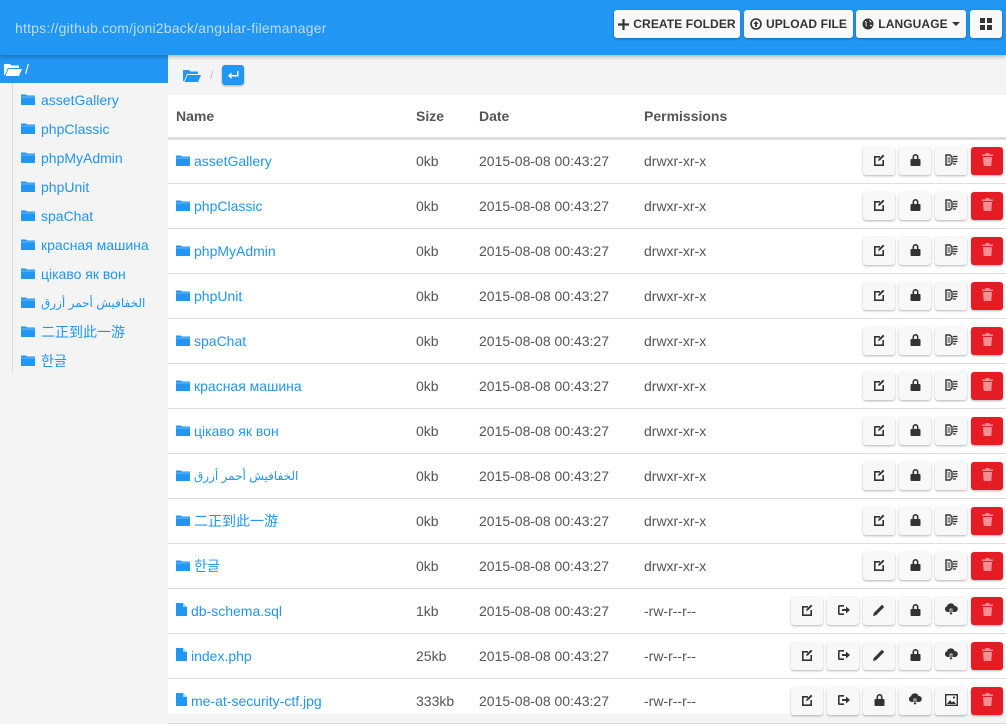 Image resolution: width=1006 pixels, height=724 pixels. What do you see at coordinates (237, 476) in the screenshot?
I see `item-name-link: الخفافيش أحمر أزرق` at bounding box center [237, 476].